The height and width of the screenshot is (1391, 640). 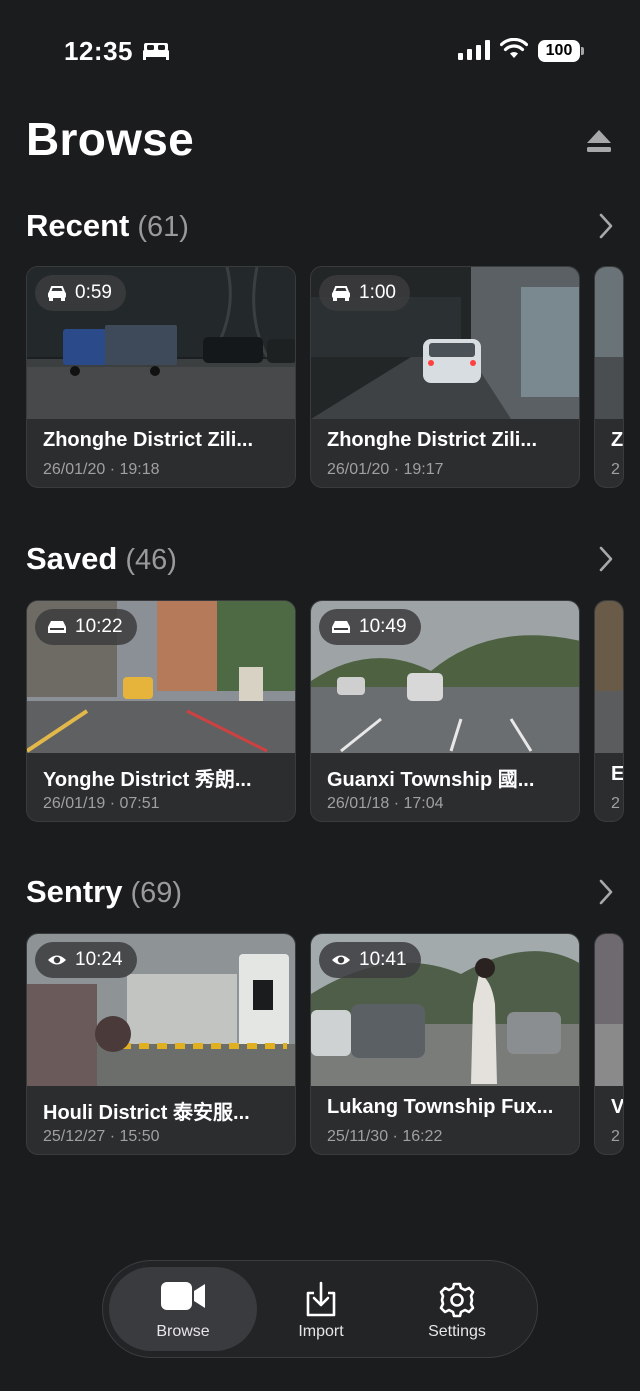 What do you see at coordinates (385, 469) in the screenshot?
I see `clip-date: 26/01/20 · 19:17` at bounding box center [385, 469].